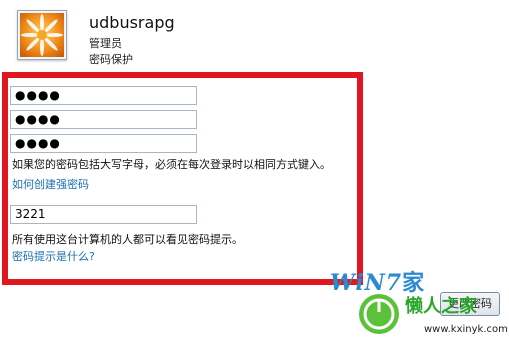 The image size is (509, 340). I want to click on watermark-logo-icon, so click(379, 314).